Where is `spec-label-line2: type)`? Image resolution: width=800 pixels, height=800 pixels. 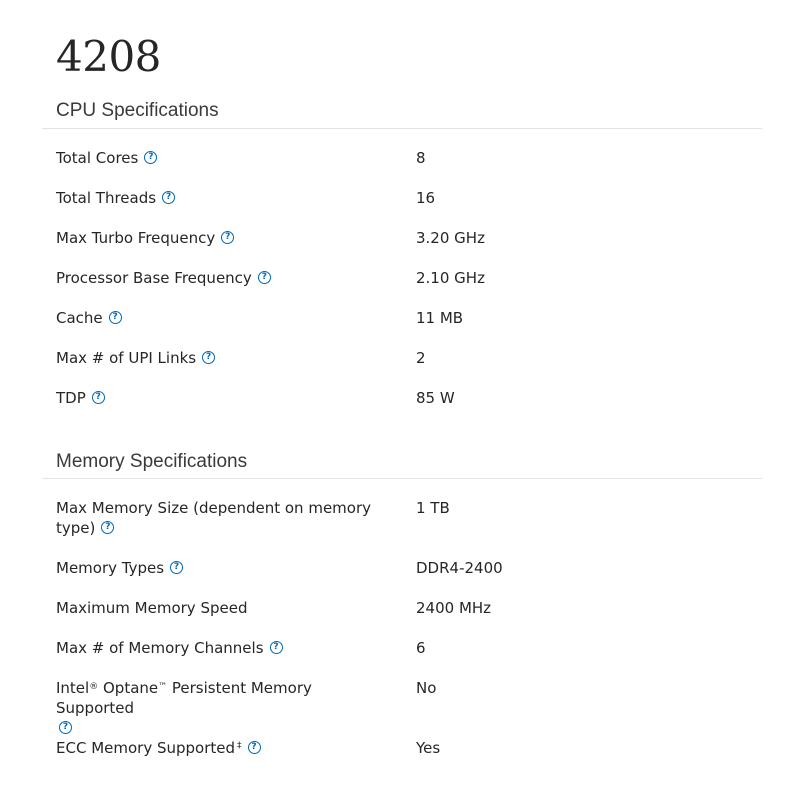
spec-label-line2: type) is located at coordinates (76, 528).